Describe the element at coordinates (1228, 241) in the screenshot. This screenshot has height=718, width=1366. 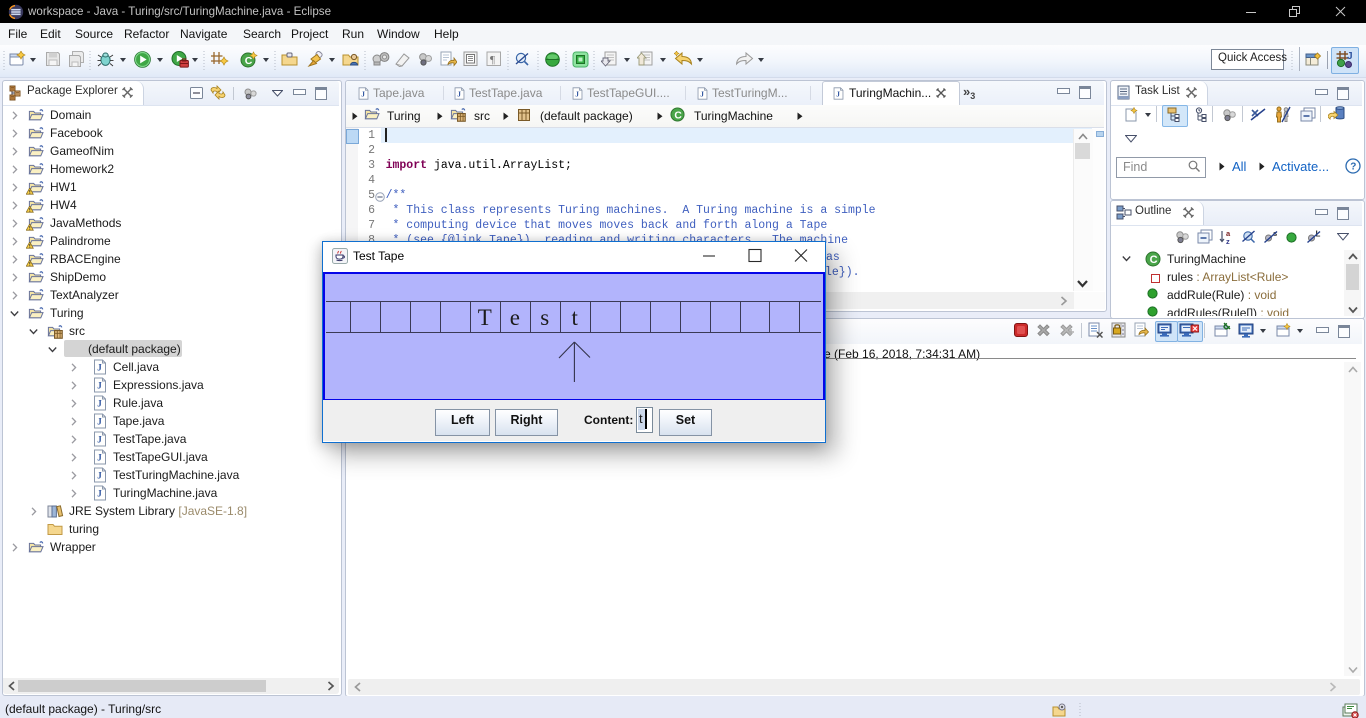
I see `svg-text: z` at that location.